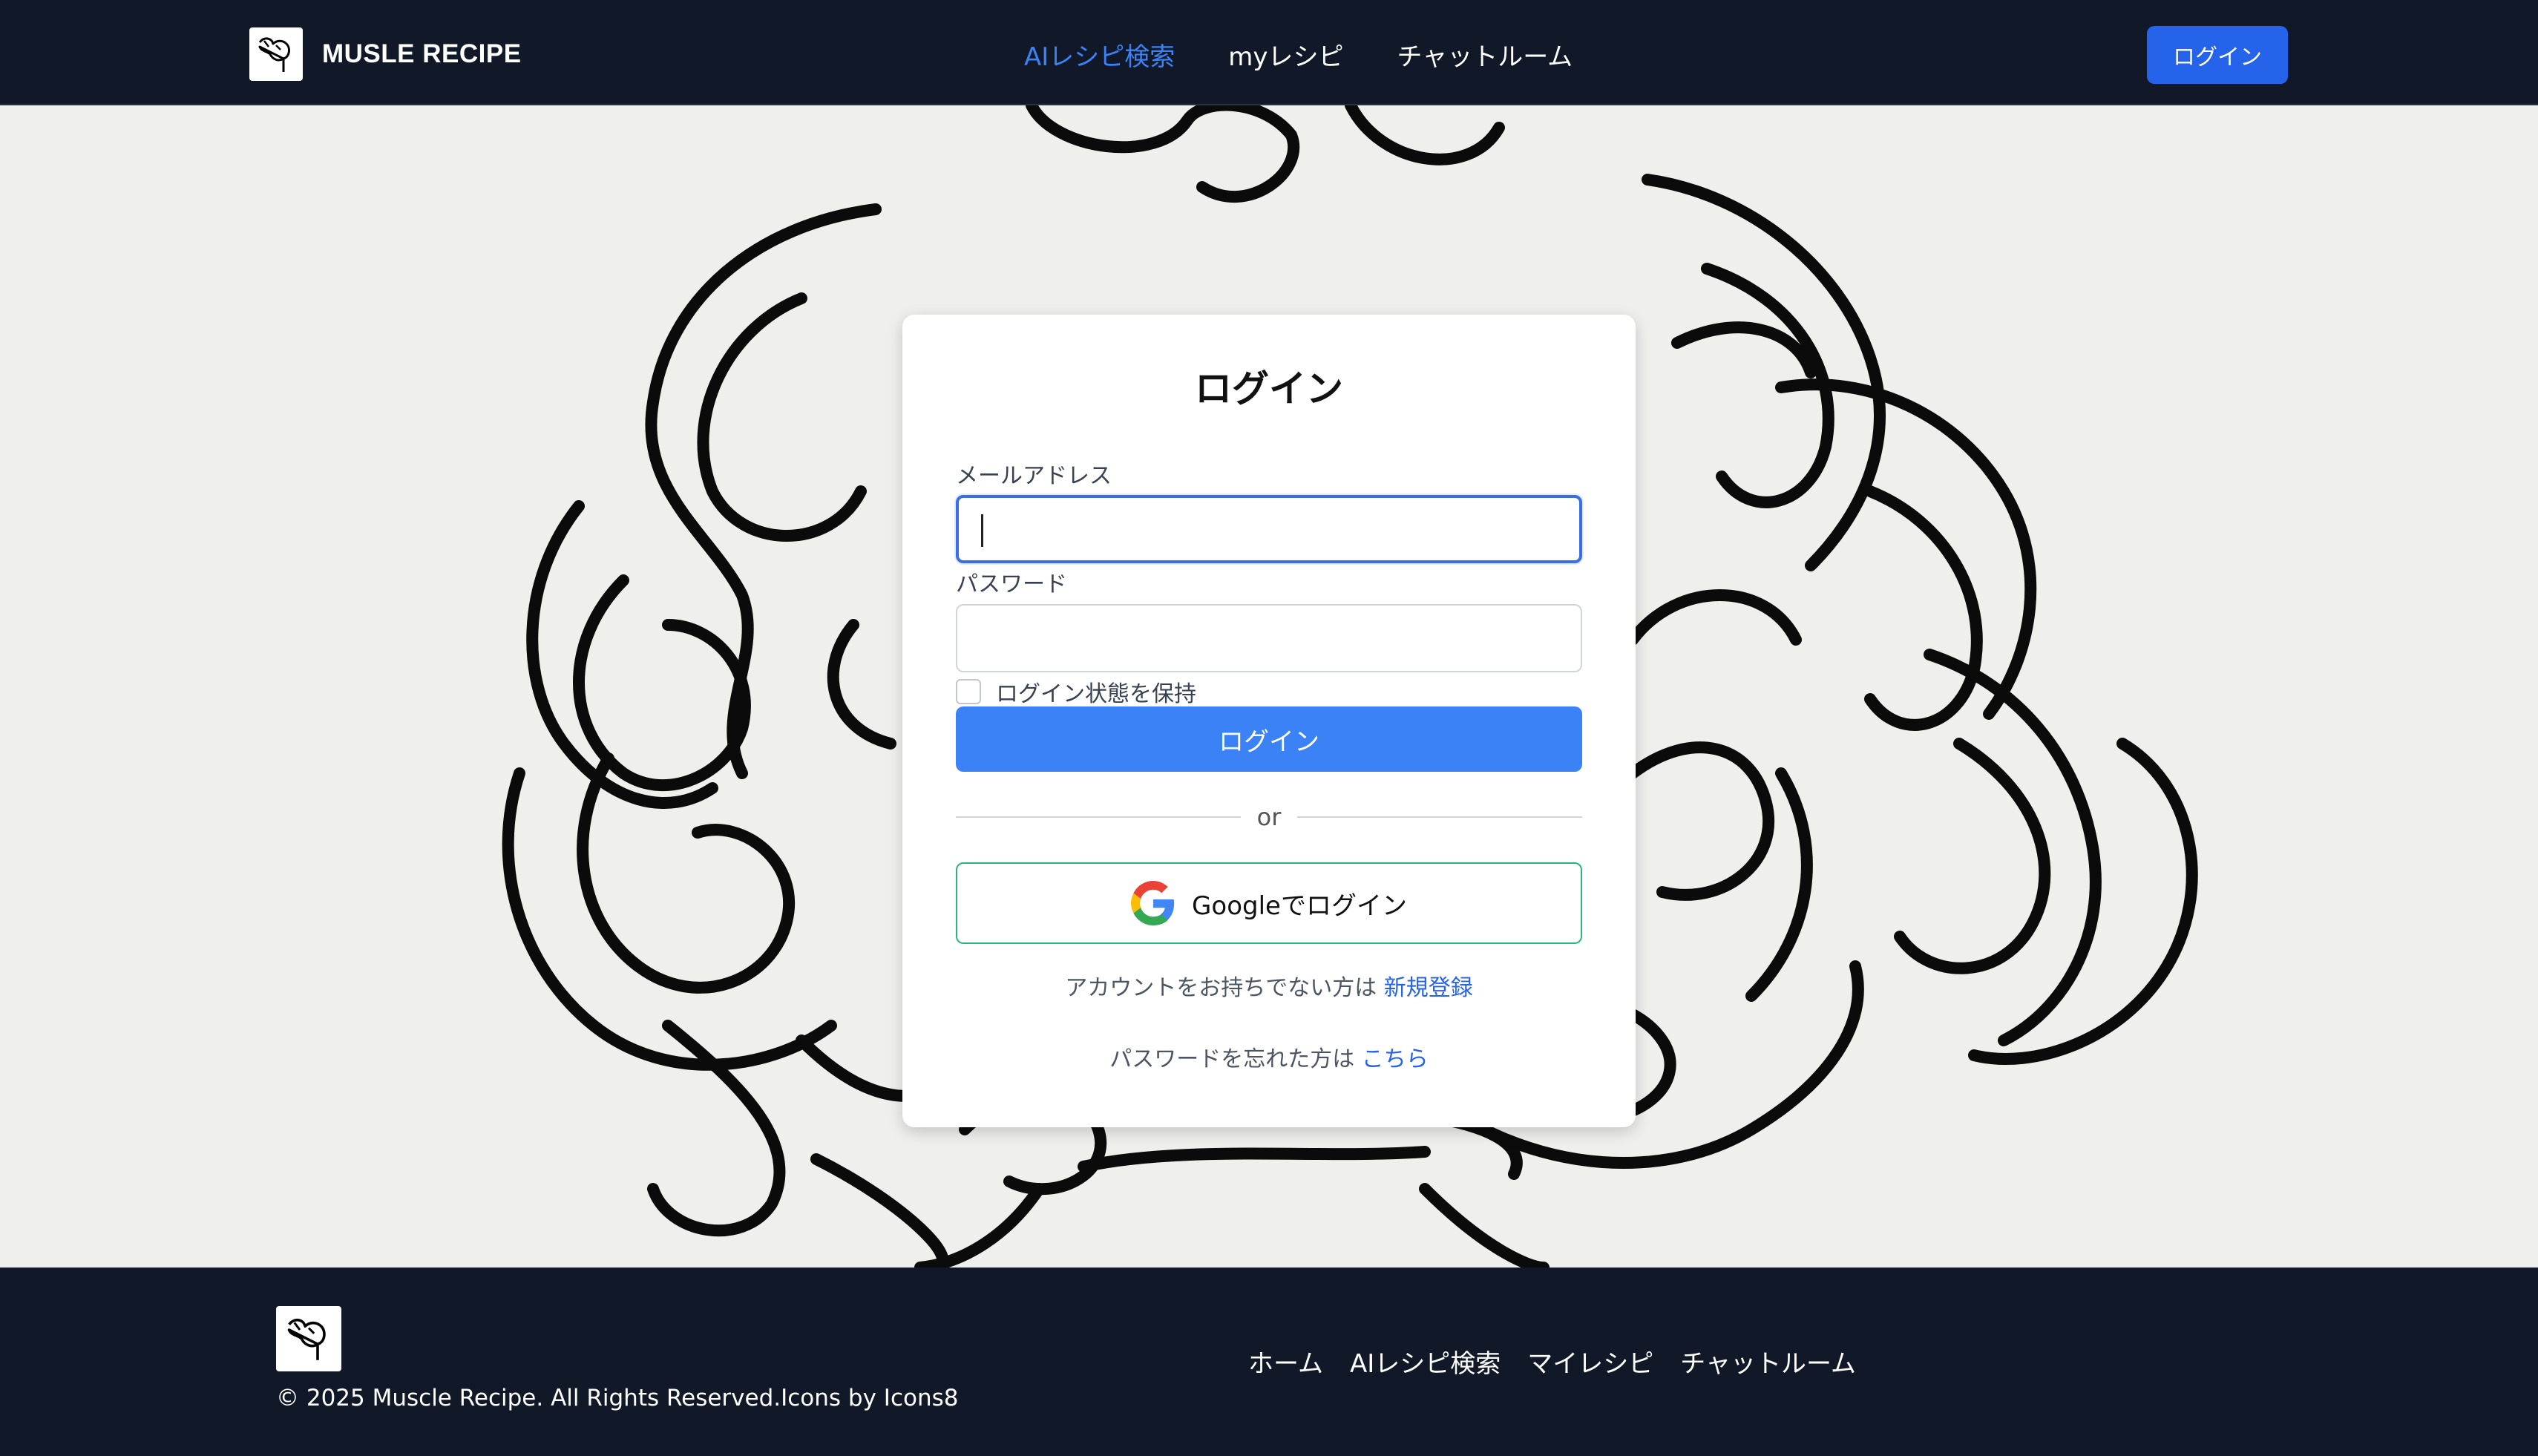  I want to click on text-caret, so click(982, 531).